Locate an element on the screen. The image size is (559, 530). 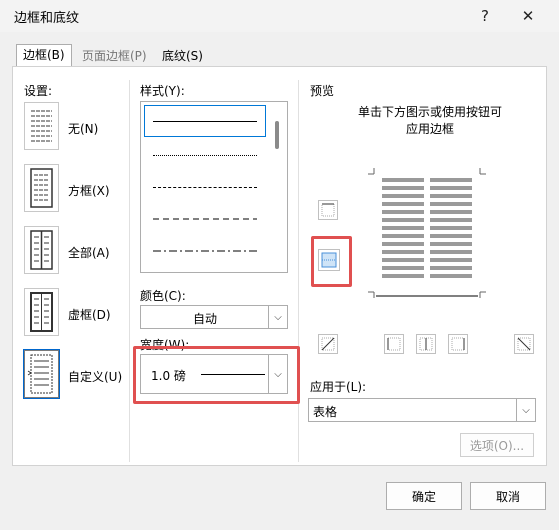
border-diagonal-down-button is located at coordinates (524, 344).